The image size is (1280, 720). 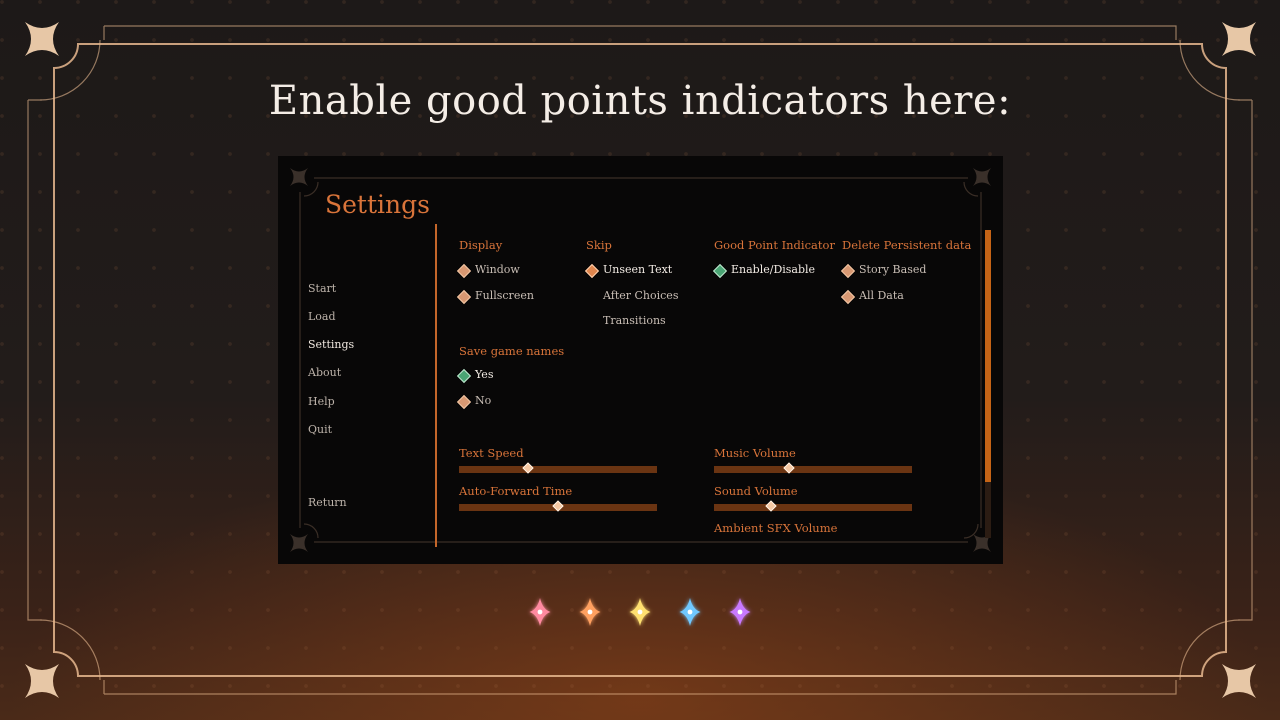 I want to click on option-yes: Yes, so click(x=475, y=376).